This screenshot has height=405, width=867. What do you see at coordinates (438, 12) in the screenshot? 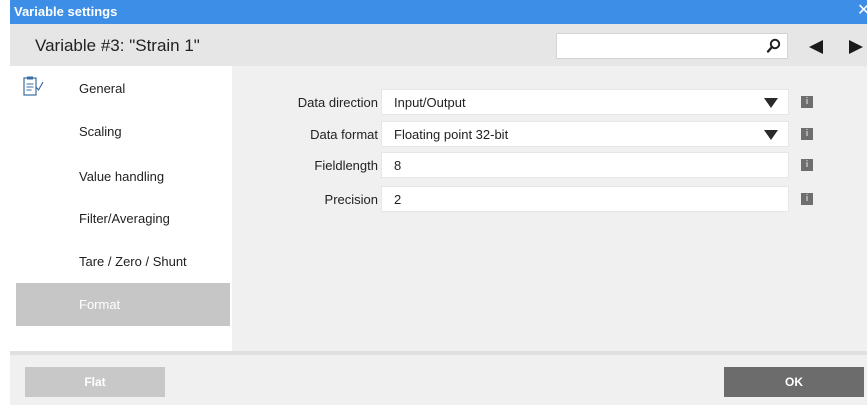
I see `title-bar: Variable settings ✕` at bounding box center [438, 12].